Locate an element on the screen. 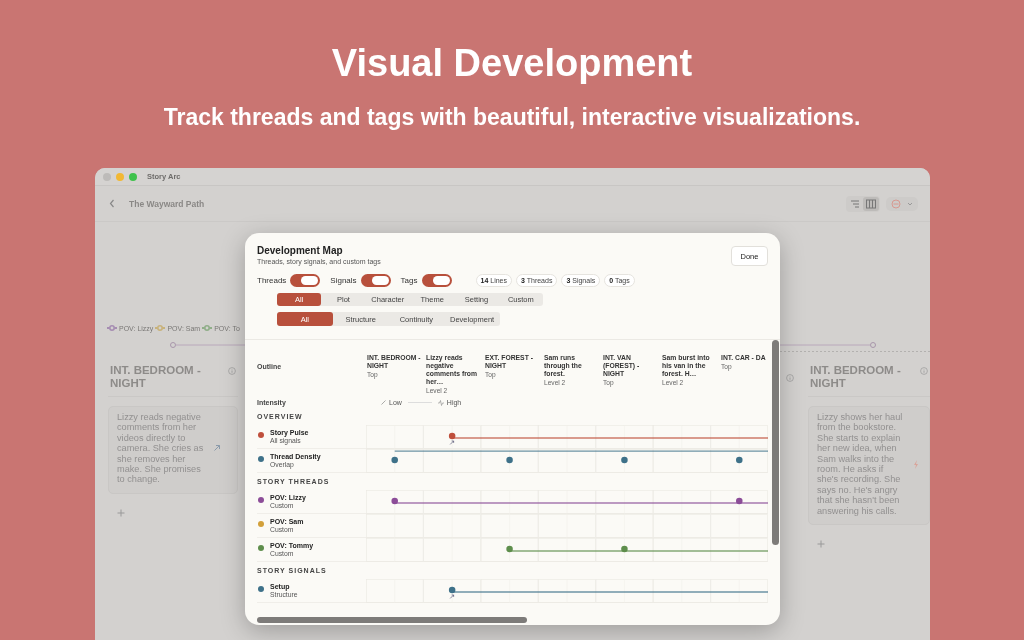  document-title: The Wayward Path is located at coordinates (167, 203).